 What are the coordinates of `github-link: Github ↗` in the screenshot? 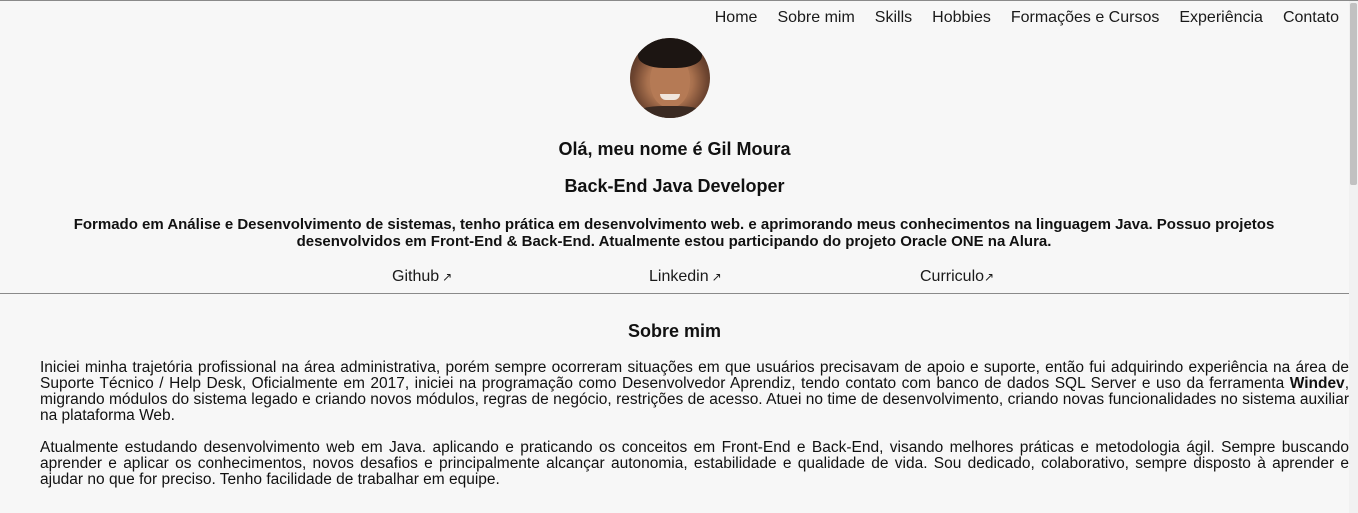 It's located at (422, 277).